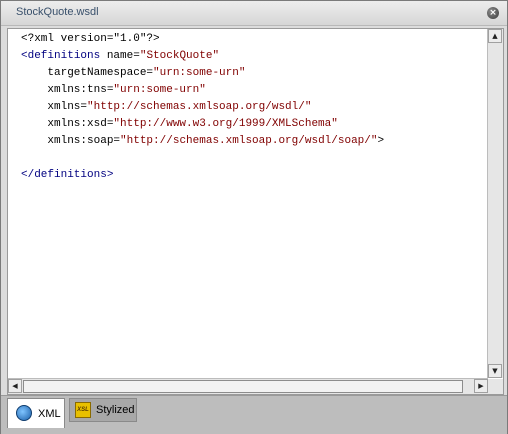 This screenshot has height=434, width=508. Describe the element at coordinates (83, 410) in the screenshot. I see `xsl-icon: XSL` at that location.